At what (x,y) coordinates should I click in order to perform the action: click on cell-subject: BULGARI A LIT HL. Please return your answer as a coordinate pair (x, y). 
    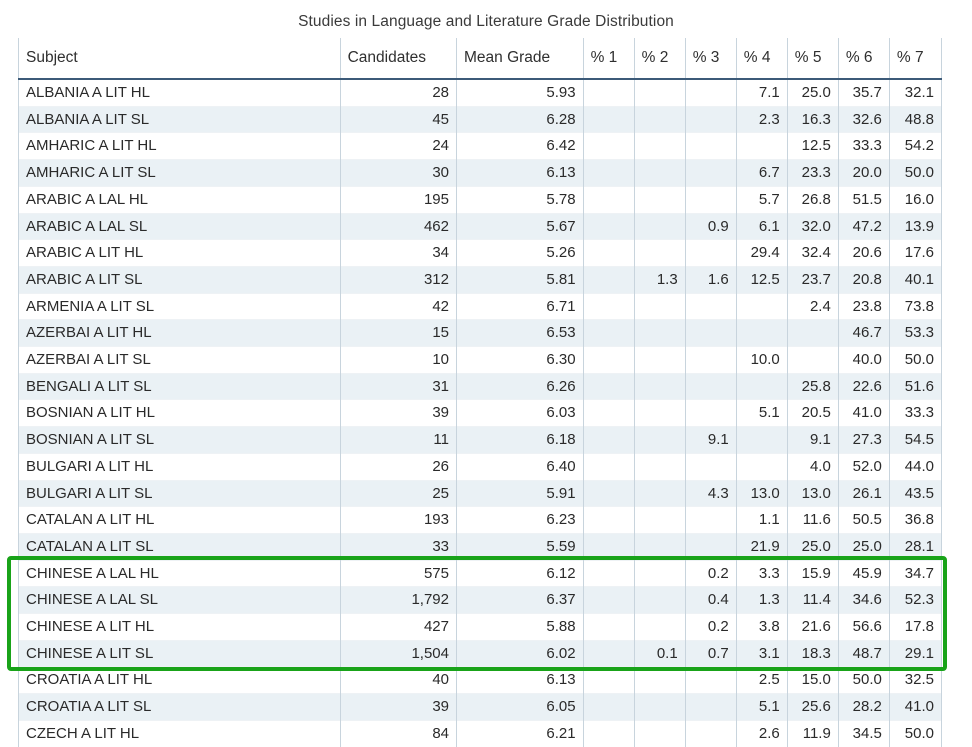
    Looking at the image, I should click on (179, 466).